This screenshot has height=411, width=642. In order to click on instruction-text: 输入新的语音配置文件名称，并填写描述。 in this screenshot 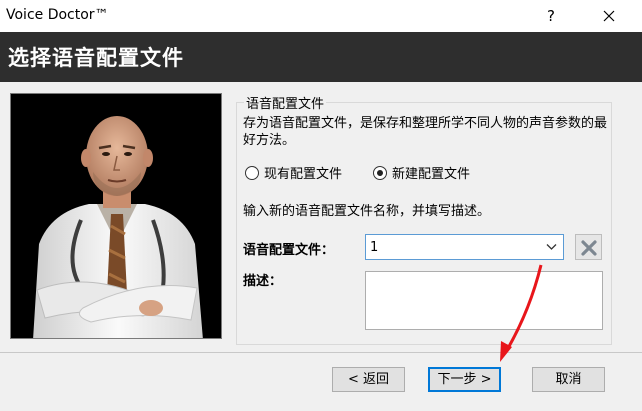, I will do `click(367, 211)`.